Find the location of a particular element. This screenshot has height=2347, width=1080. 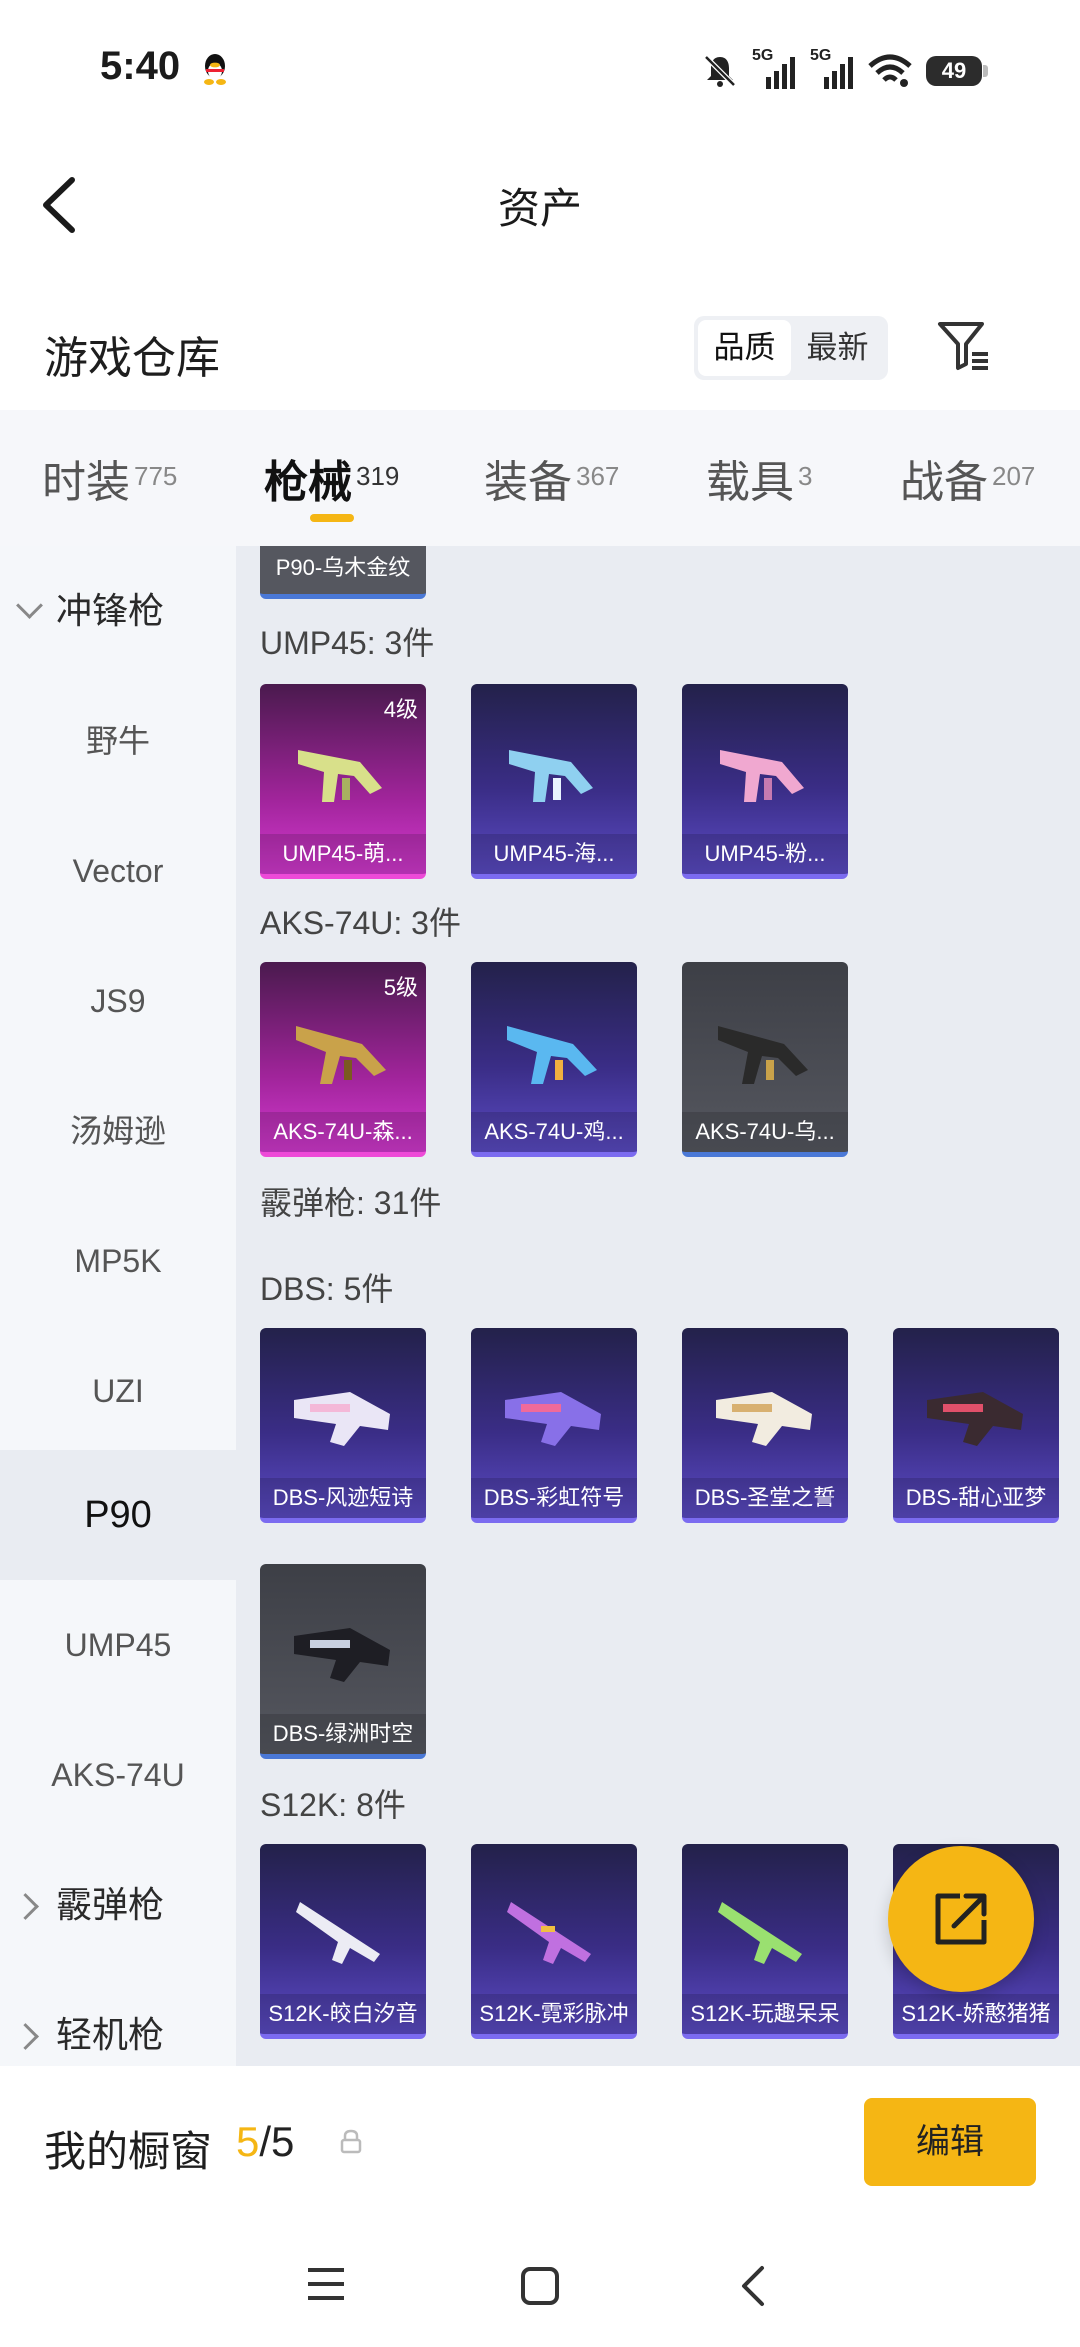

tab-label: 装备 is located at coordinates (528, 482).